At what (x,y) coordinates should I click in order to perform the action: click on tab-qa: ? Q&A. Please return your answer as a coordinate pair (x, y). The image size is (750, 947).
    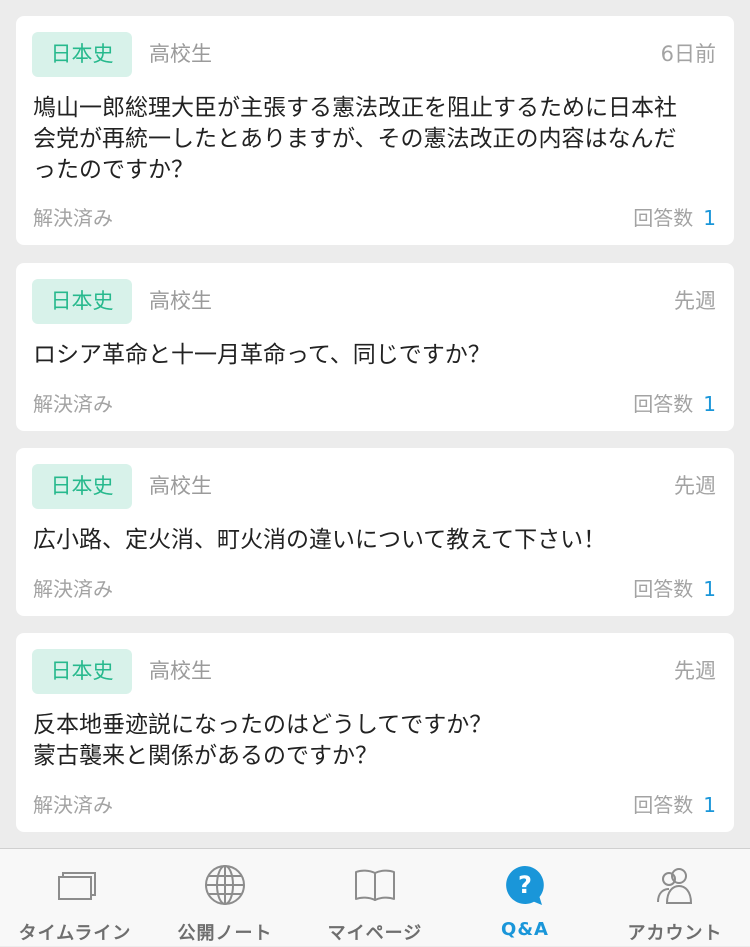
    Looking at the image, I should click on (525, 898).